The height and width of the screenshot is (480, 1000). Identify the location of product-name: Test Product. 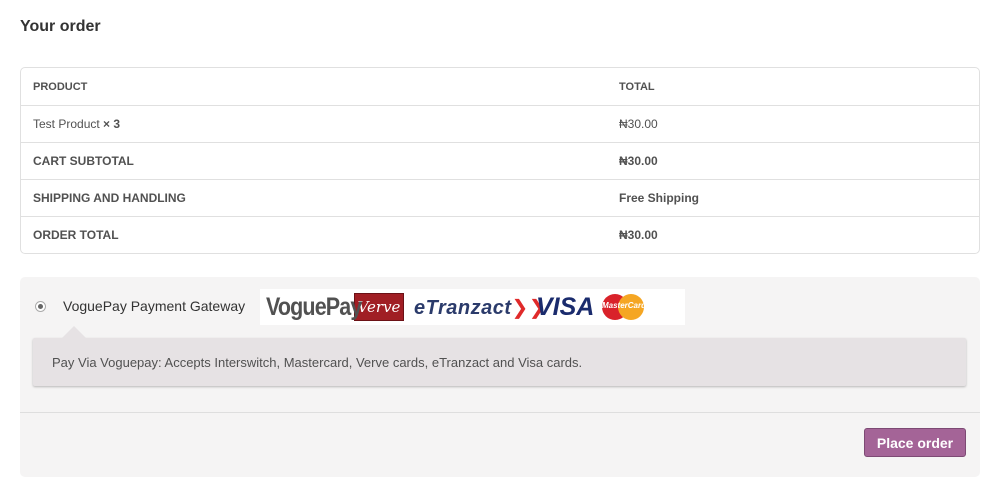
(66, 124).